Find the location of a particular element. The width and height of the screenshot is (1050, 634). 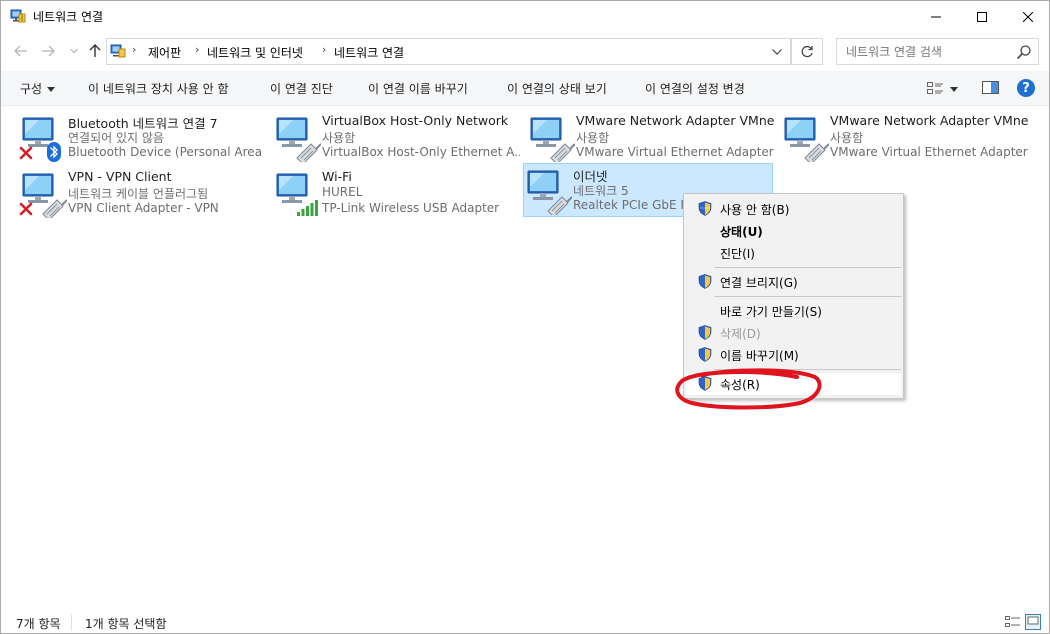

arrow-up-icon is located at coordinates (95, 50).